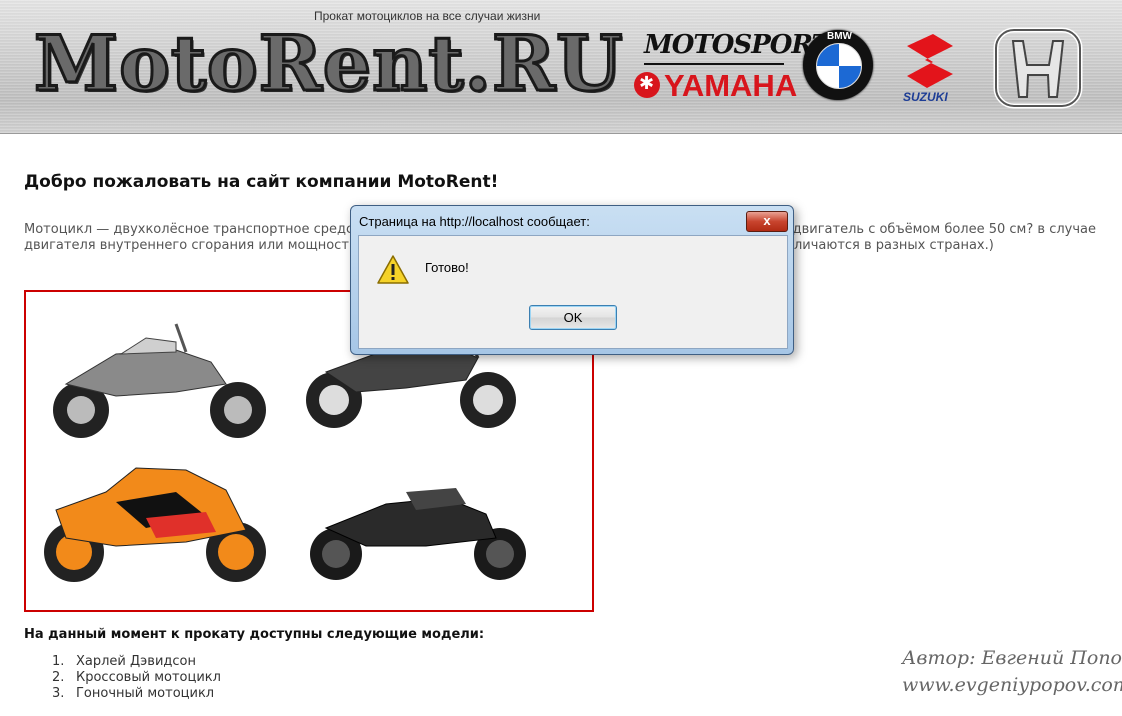 This screenshot has height=716, width=1122. I want to click on motorcycle-image-naked, so click(418, 534).